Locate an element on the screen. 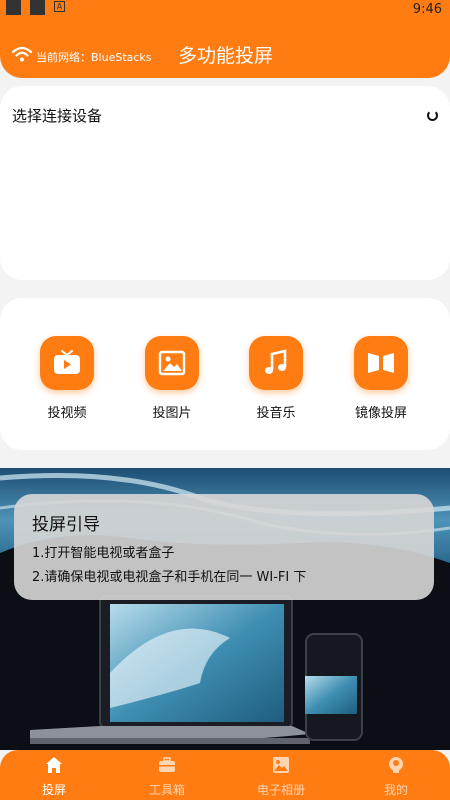  current-network-label: 当前网络：BlueStacks is located at coordinates (94, 57).